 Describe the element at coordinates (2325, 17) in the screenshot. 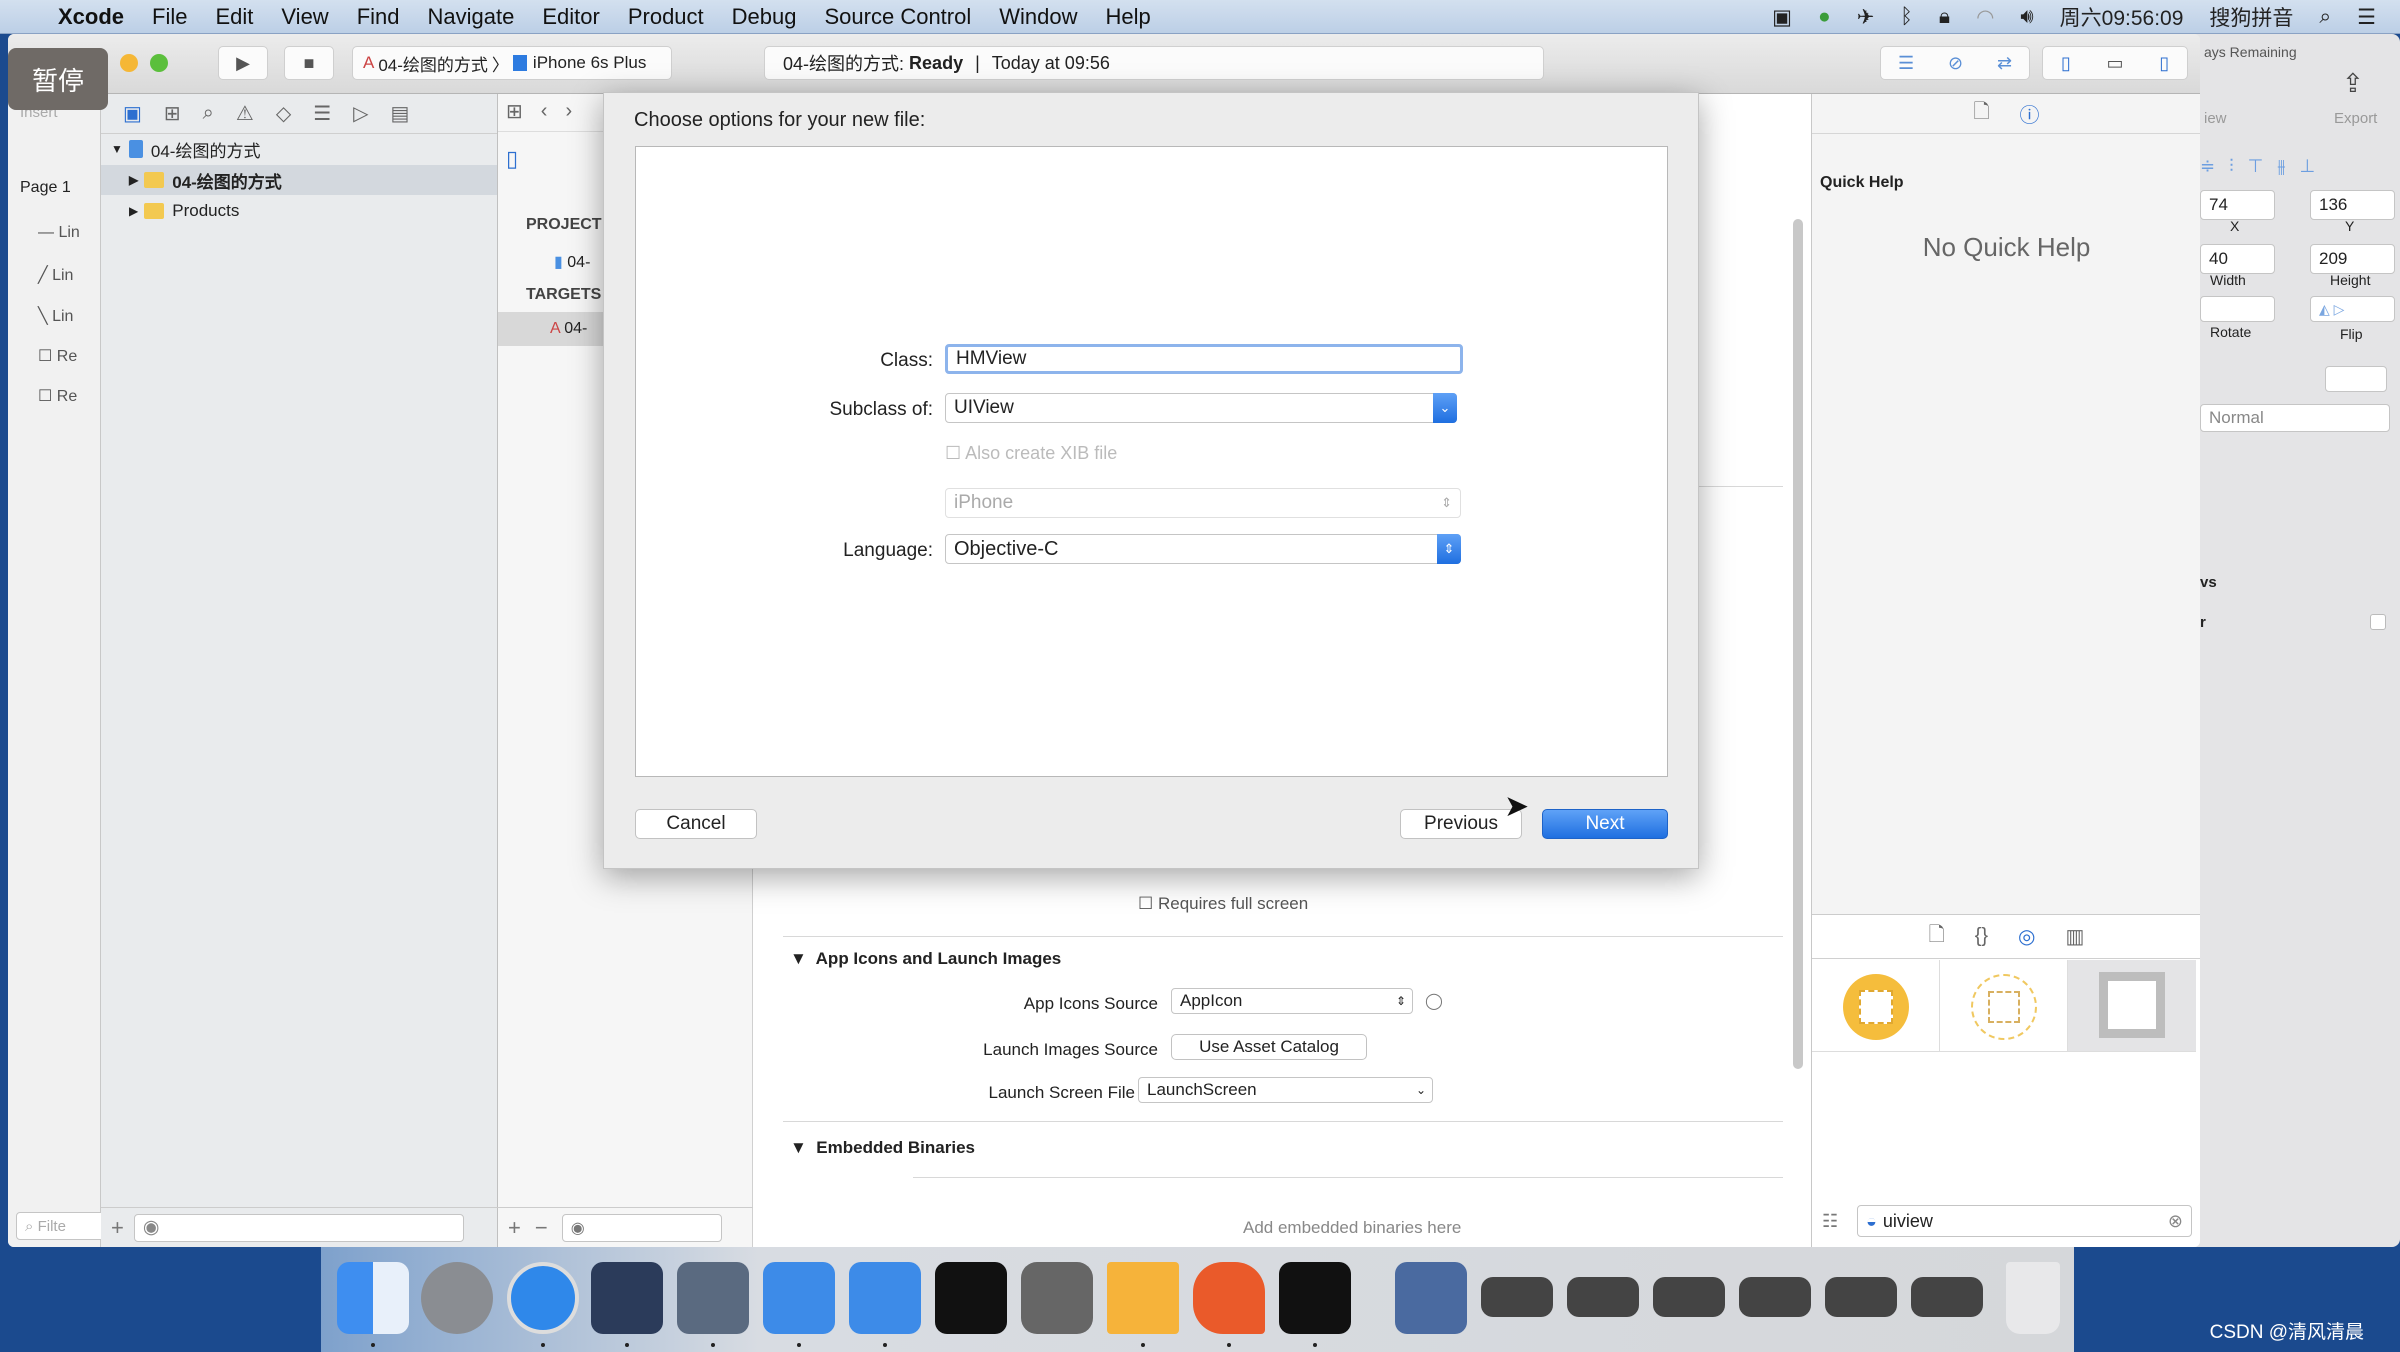

I see `spotlight-icon: ⌕` at that location.